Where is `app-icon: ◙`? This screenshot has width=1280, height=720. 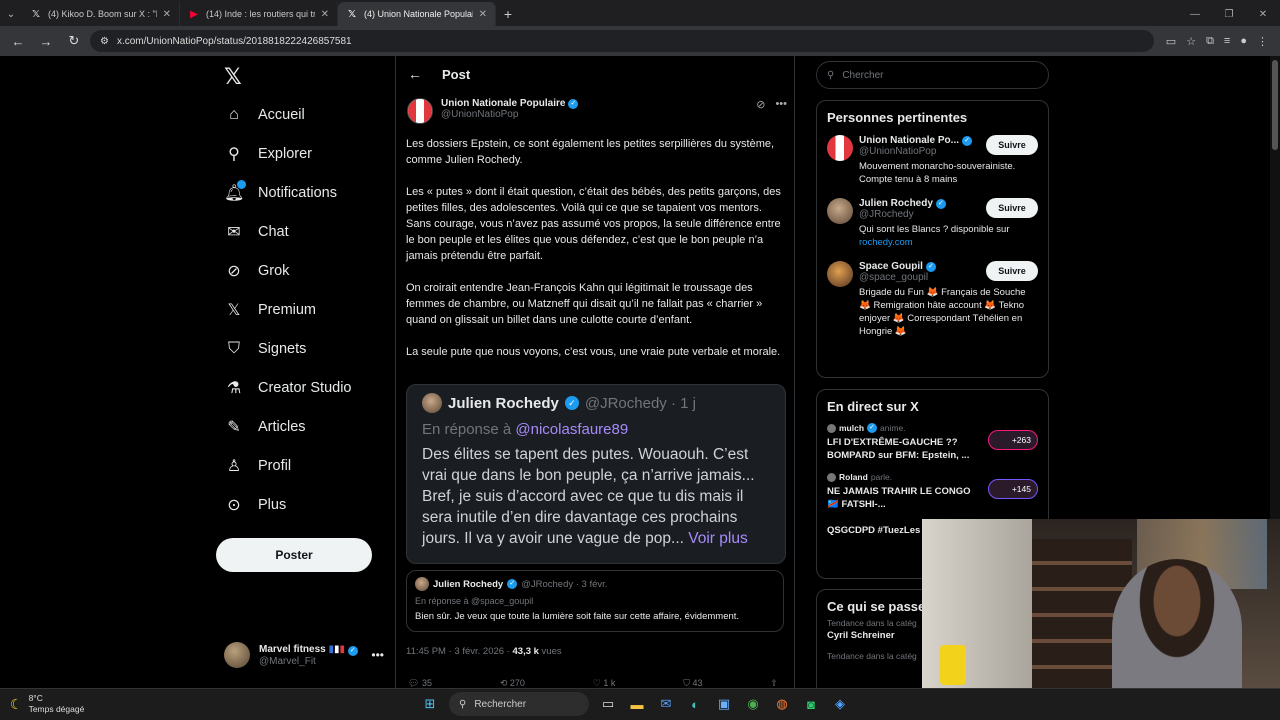
app-icon: ◙ is located at coordinates (811, 704).